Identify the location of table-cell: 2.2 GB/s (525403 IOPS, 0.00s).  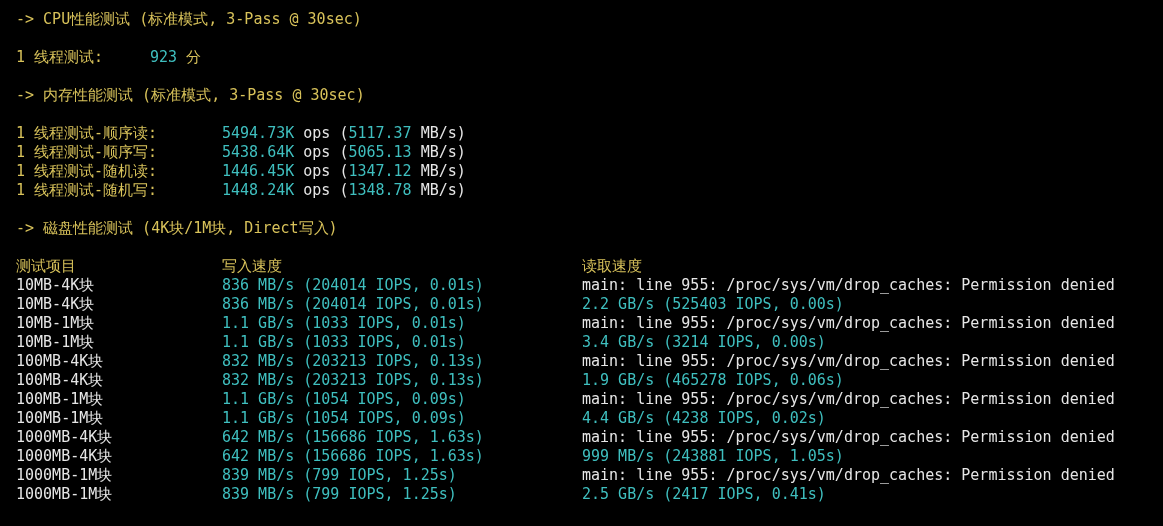
(713, 304).